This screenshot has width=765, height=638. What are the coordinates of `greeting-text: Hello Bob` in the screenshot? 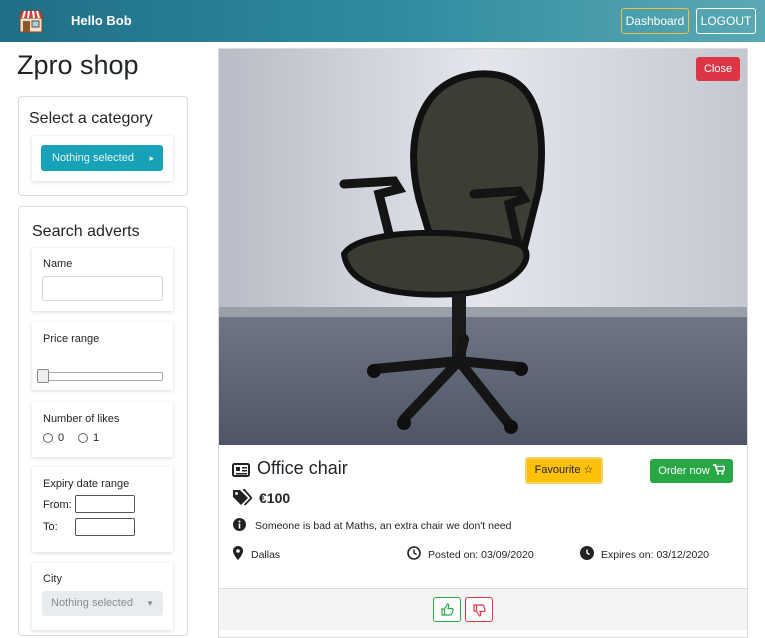 It's located at (101, 20).